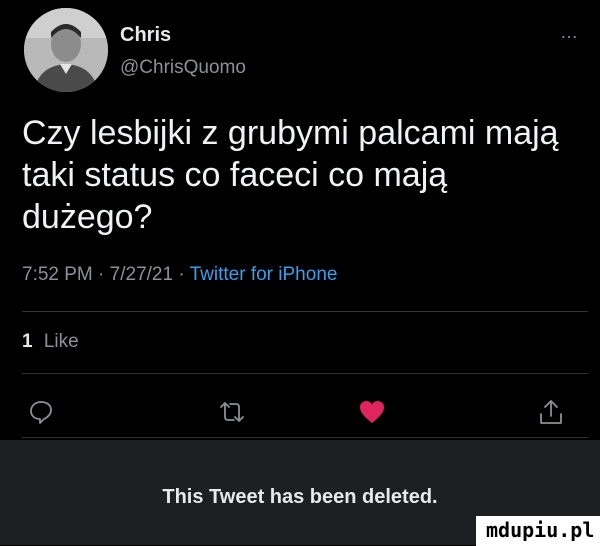 The height and width of the screenshot is (546, 600). I want to click on reply-button, so click(41, 412).